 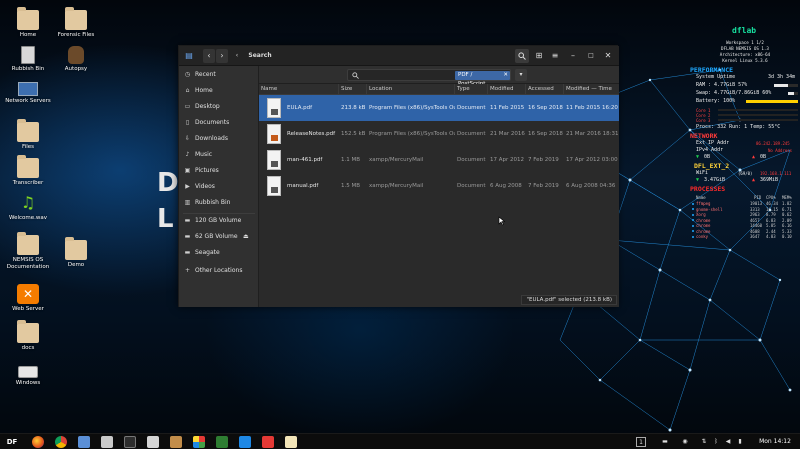 I want to click on close-button: ✕, so click(x=608, y=56).